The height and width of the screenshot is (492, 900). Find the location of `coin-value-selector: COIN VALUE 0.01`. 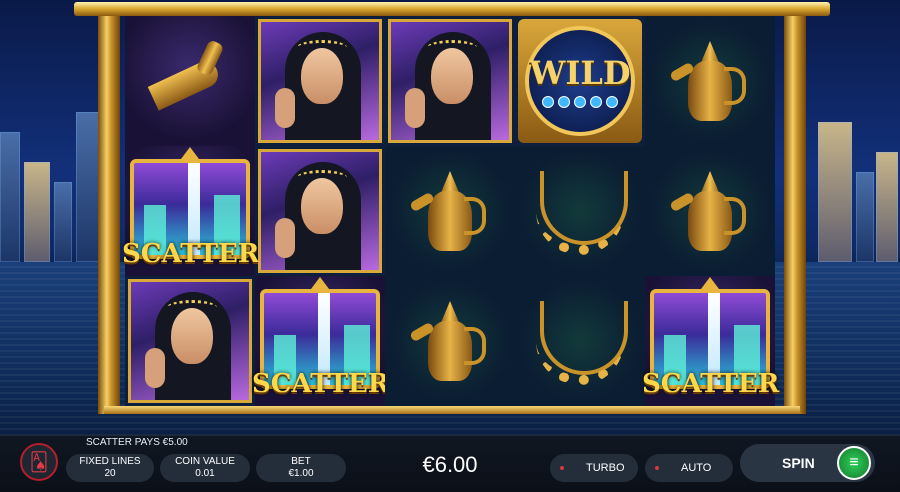

coin-value-selector: COIN VALUE 0.01 is located at coordinates (205, 468).